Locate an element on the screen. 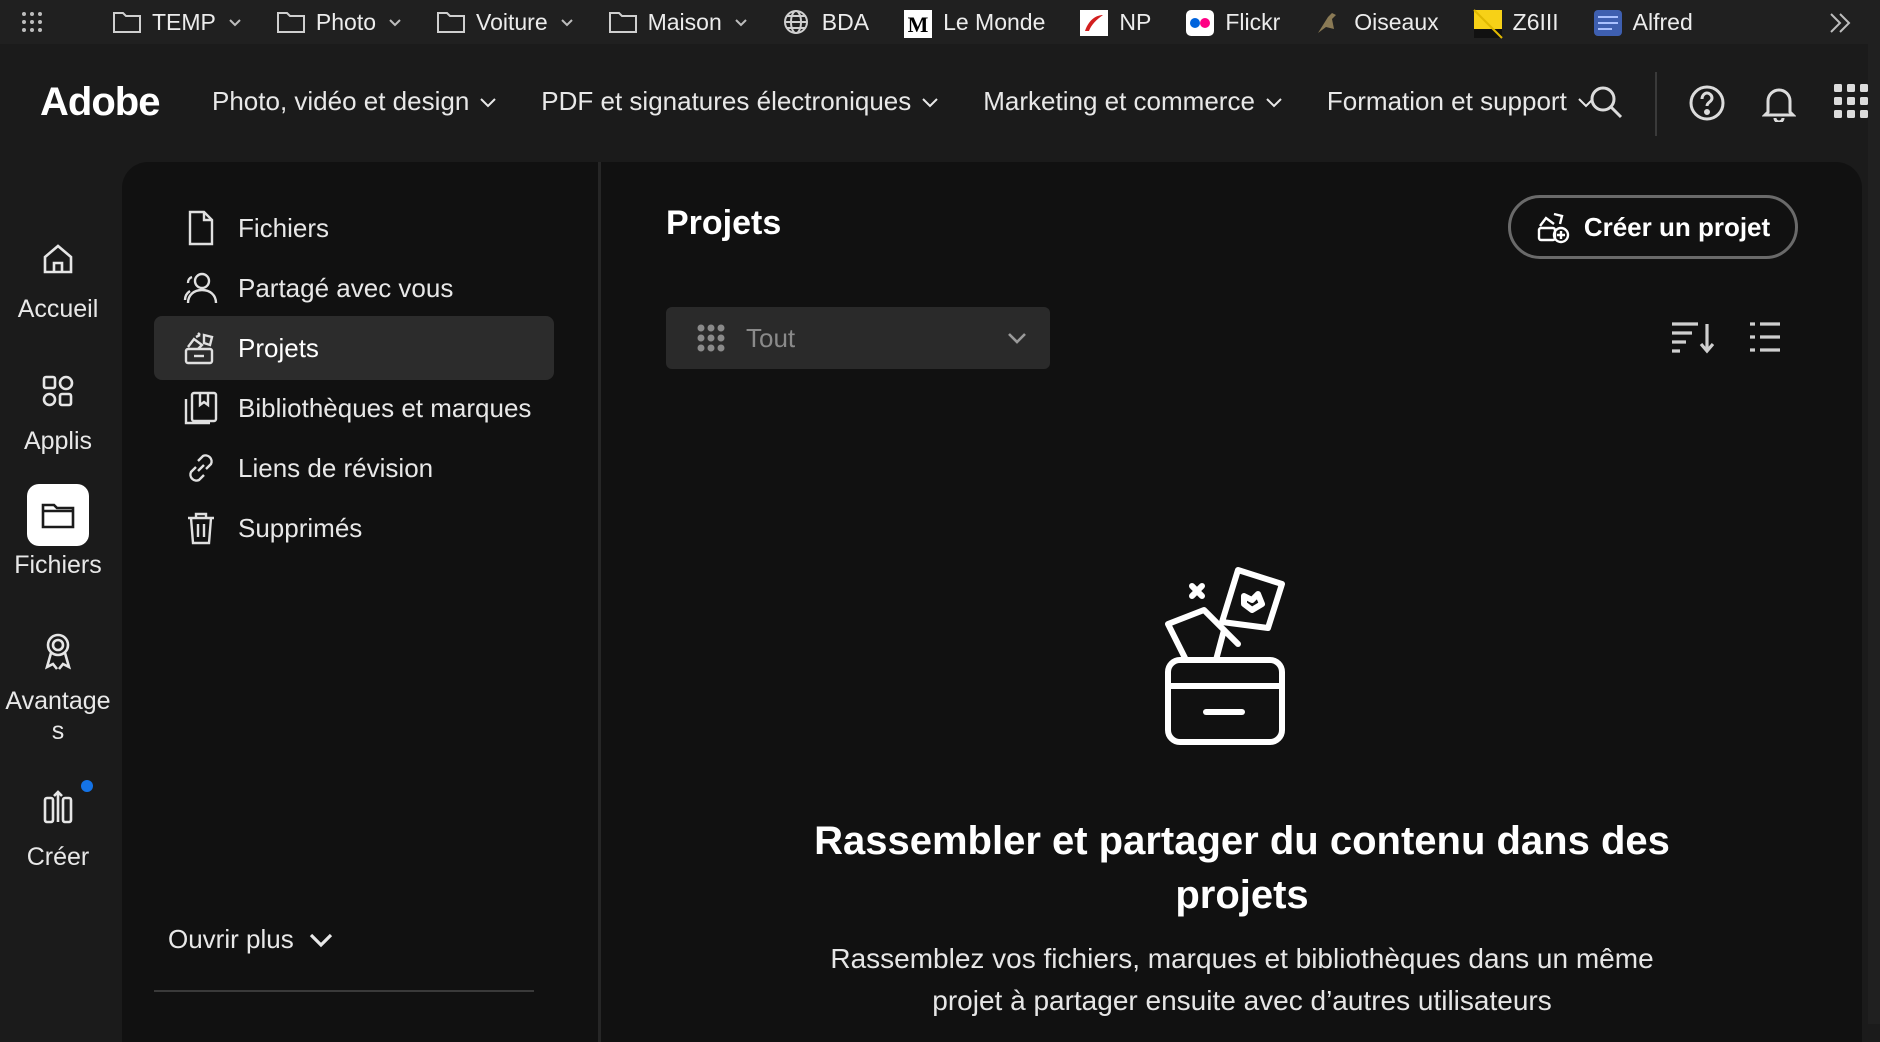  nav-pdf-signatures: PDF et signatures électroniques is located at coordinates (740, 101).